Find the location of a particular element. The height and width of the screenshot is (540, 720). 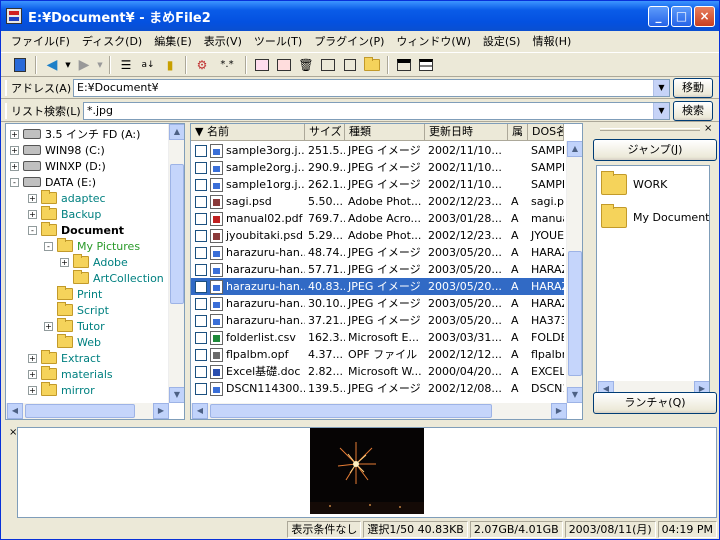

wildcard-label: *.* is located at coordinates (227, 65).